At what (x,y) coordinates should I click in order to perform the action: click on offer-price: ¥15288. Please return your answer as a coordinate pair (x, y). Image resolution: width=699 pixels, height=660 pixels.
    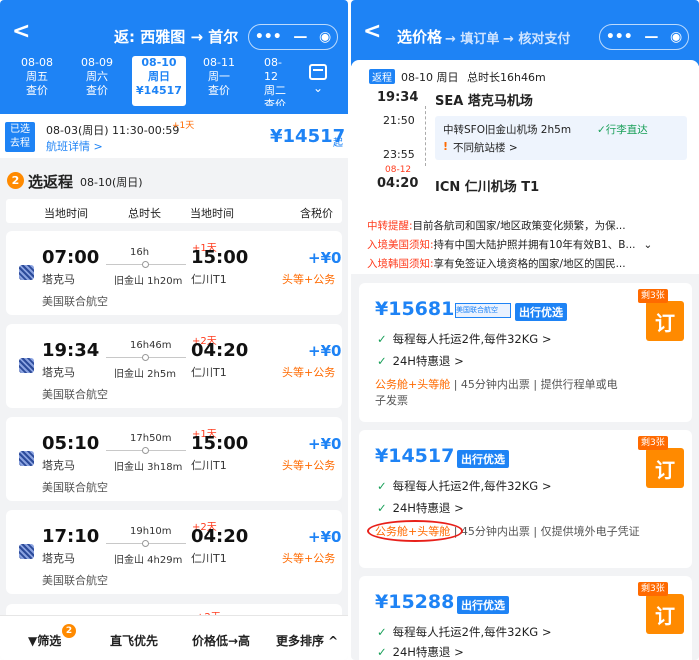
    Looking at the image, I should click on (415, 602).